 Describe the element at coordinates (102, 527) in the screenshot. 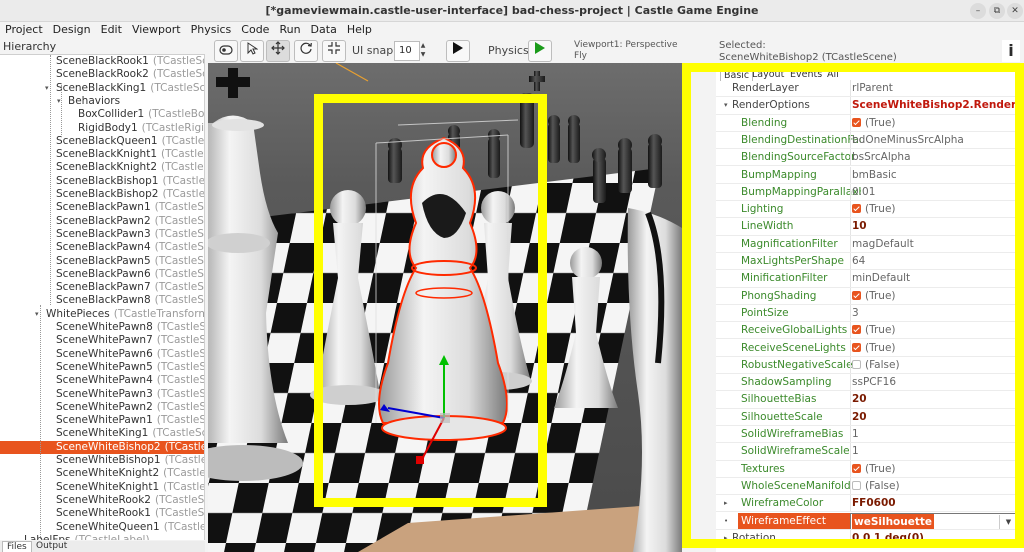

I see `tree-item: SceneWhiteQueen1(TCastleScene)` at that location.